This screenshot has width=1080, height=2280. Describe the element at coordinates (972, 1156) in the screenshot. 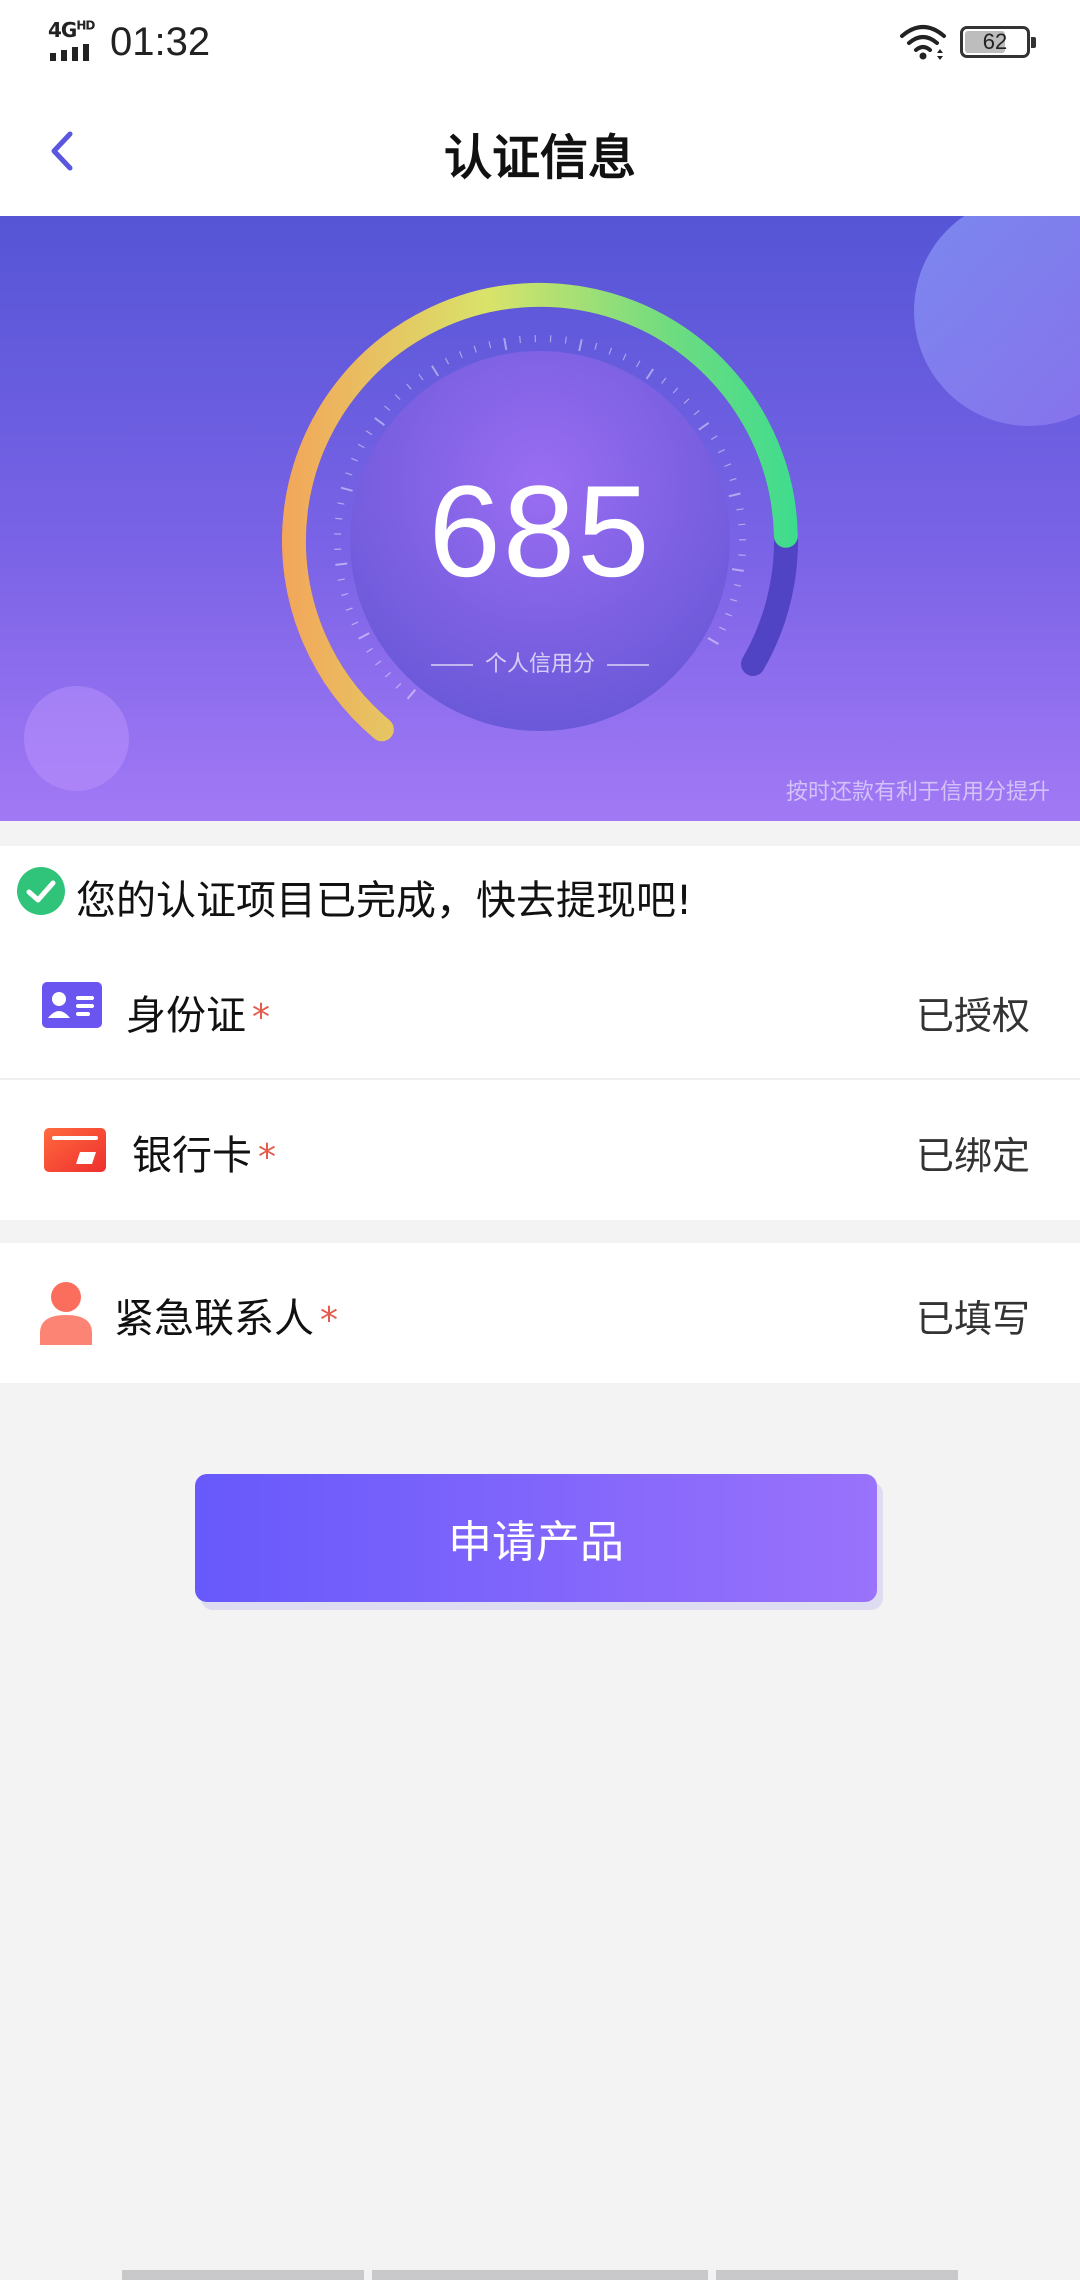

I see `bank-card-status: 已绑定` at that location.